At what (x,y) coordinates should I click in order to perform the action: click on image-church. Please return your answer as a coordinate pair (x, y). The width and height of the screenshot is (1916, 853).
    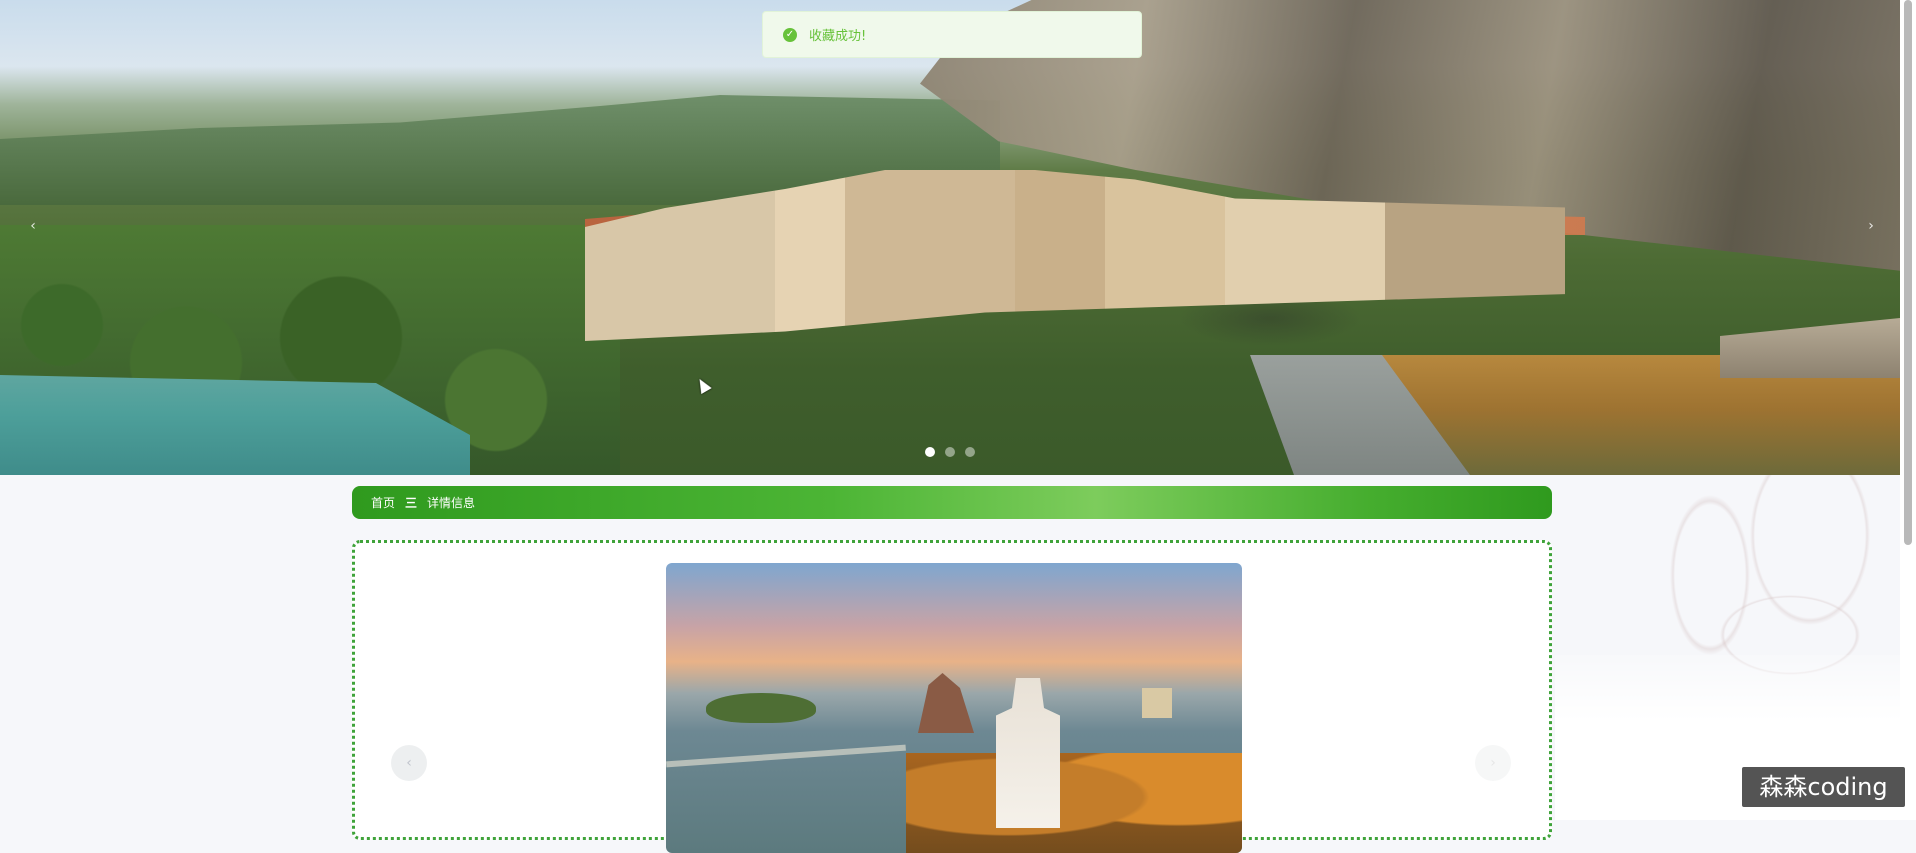
    Looking at the image, I should click on (1028, 753).